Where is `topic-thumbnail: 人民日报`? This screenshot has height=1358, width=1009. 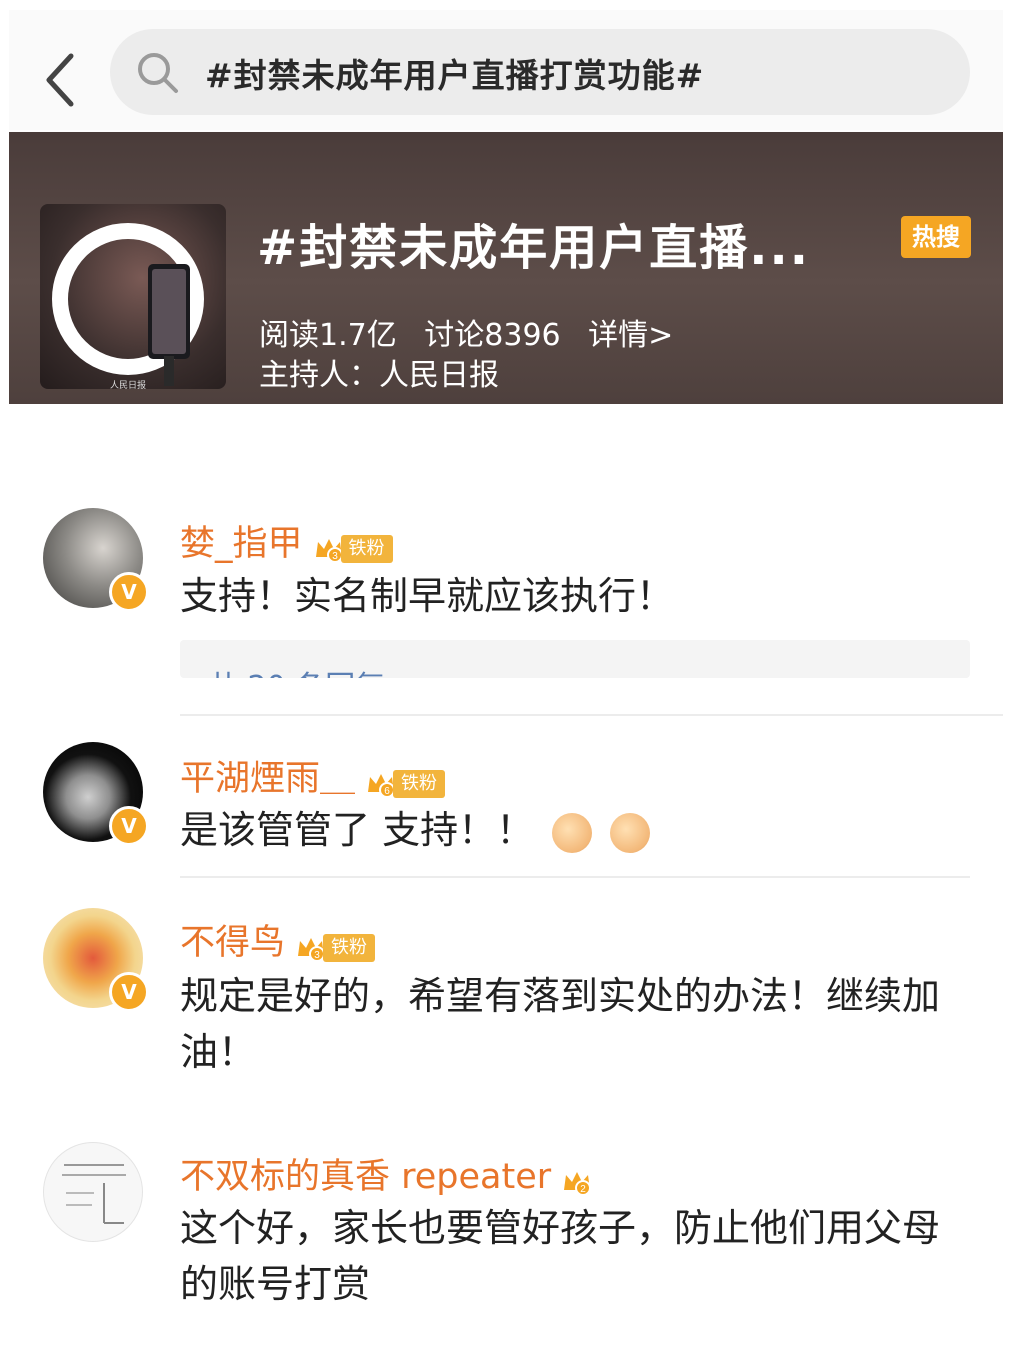 topic-thumbnail: 人民日报 is located at coordinates (133, 296).